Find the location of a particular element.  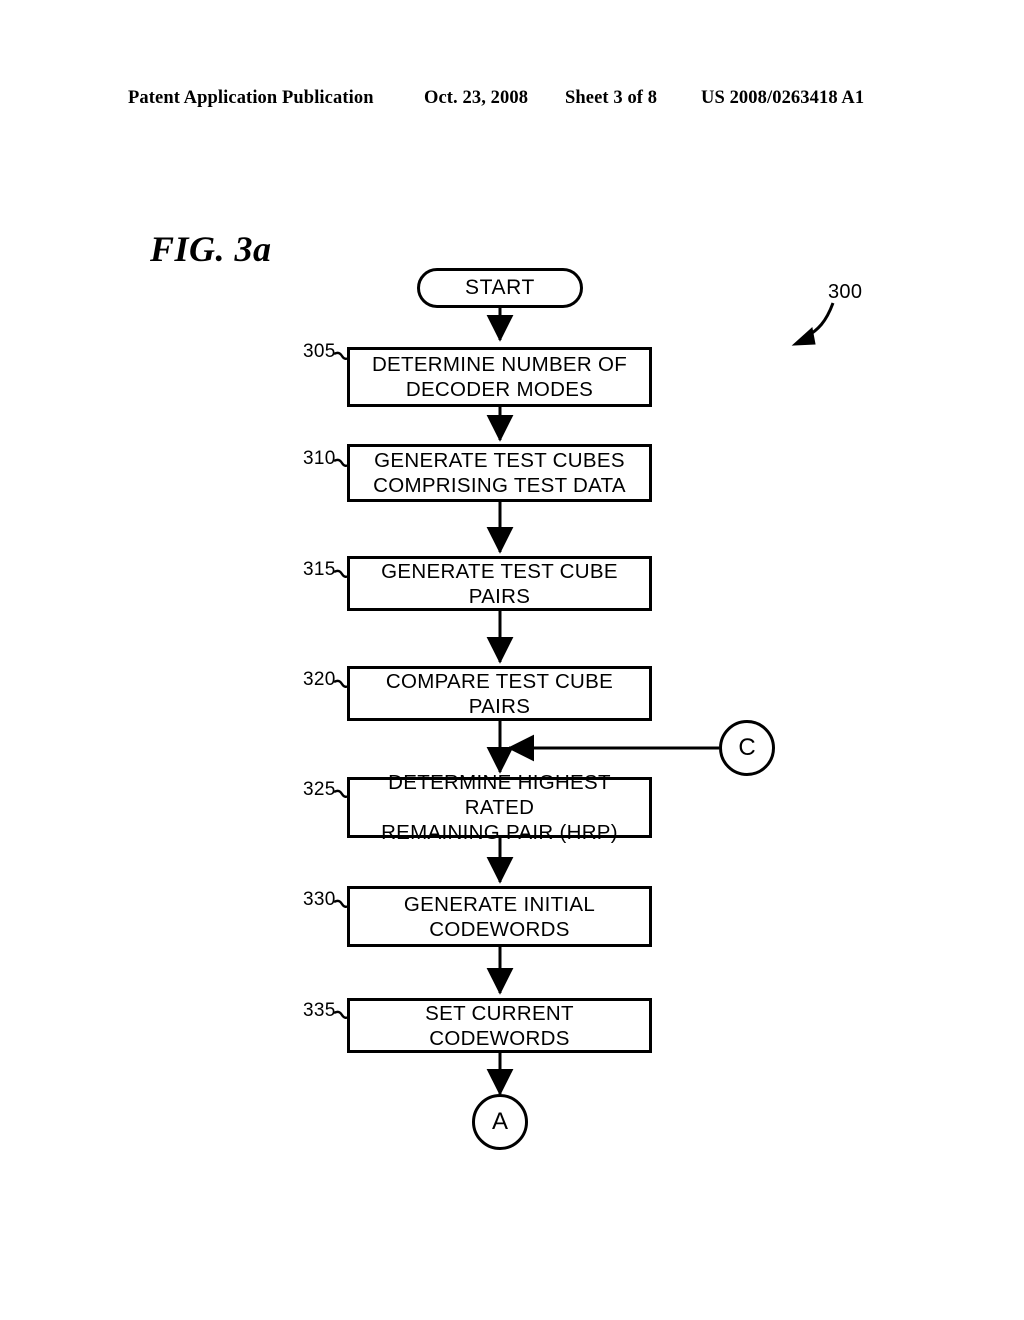

flowchart-step-305: DETERMINE NUMBER OF DECODER MODES is located at coordinates (499, 377).